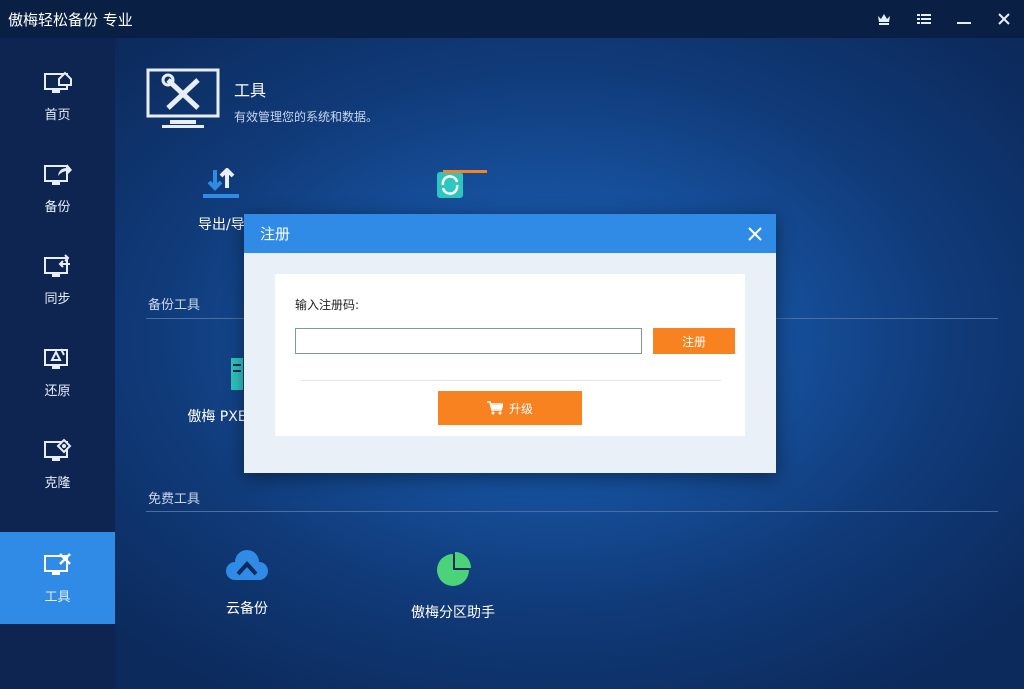  Describe the element at coordinates (510, 355) in the screenshot. I see `dialog-body: 输入注册码: 注册 升级` at that location.